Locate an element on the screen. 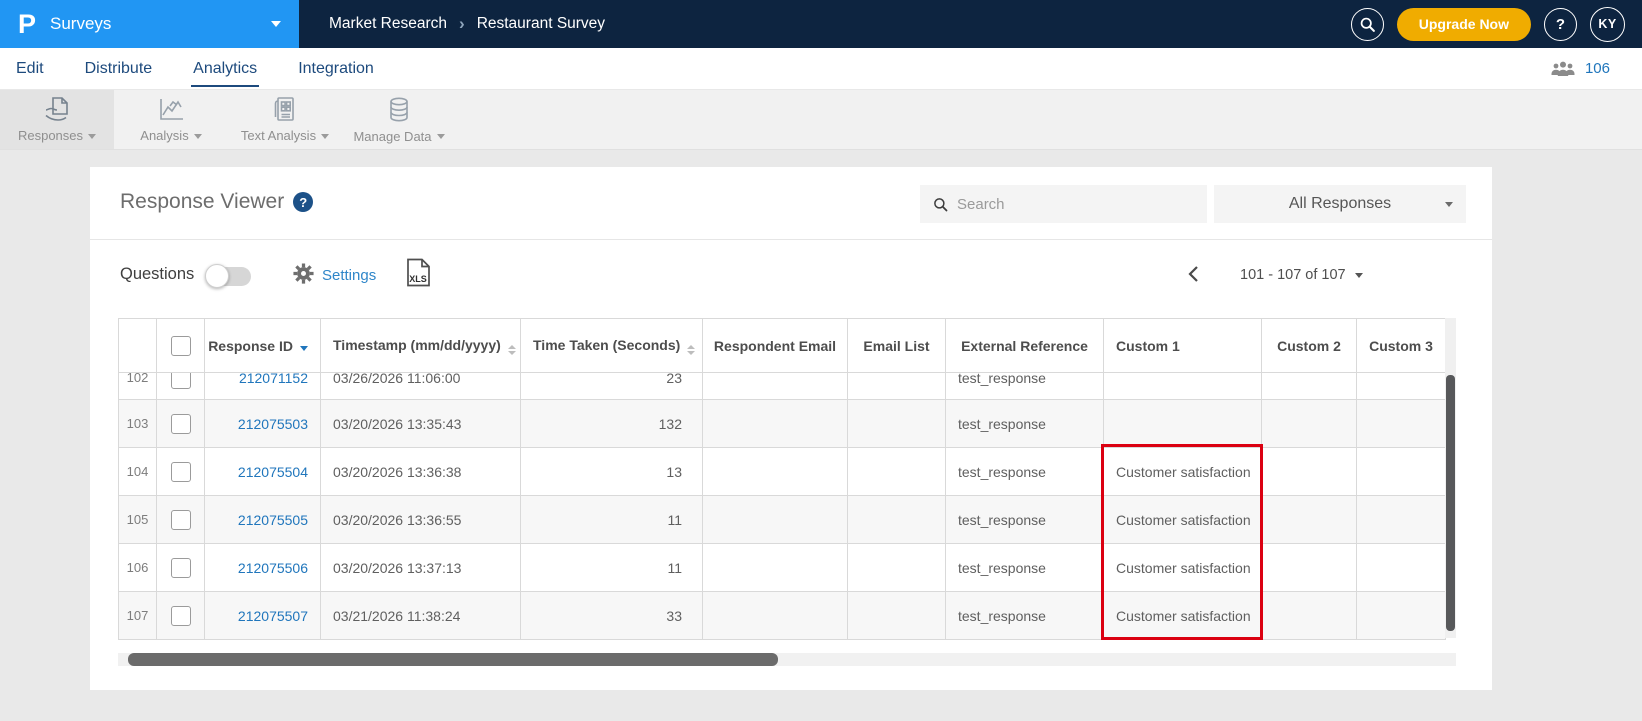  response-id-link: 212075506 is located at coordinates (262, 567).